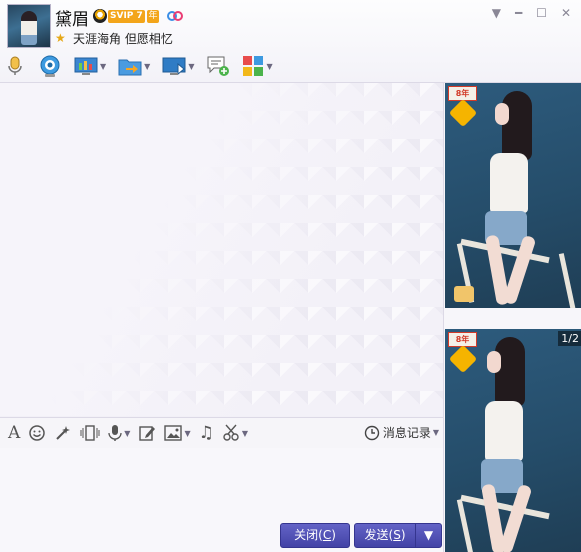 This screenshot has height=552, width=581. What do you see at coordinates (72, 17) in the screenshot?
I see `contact-nickname: 黛眉` at bounding box center [72, 17].